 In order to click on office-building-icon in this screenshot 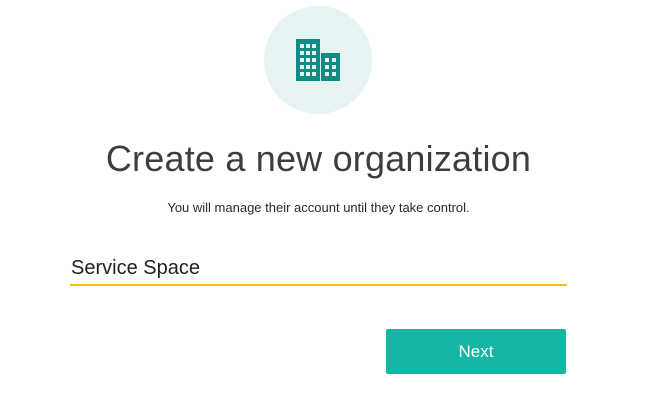, I will do `click(318, 60)`.